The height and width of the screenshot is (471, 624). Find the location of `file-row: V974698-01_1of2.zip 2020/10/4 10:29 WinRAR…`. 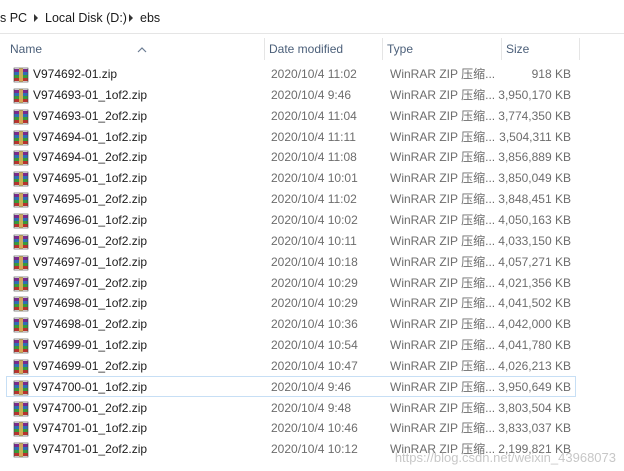

file-row: V974698-01_1of2.zip 2020/10/4 10:29 WinRAR… is located at coordinates (291, 302).